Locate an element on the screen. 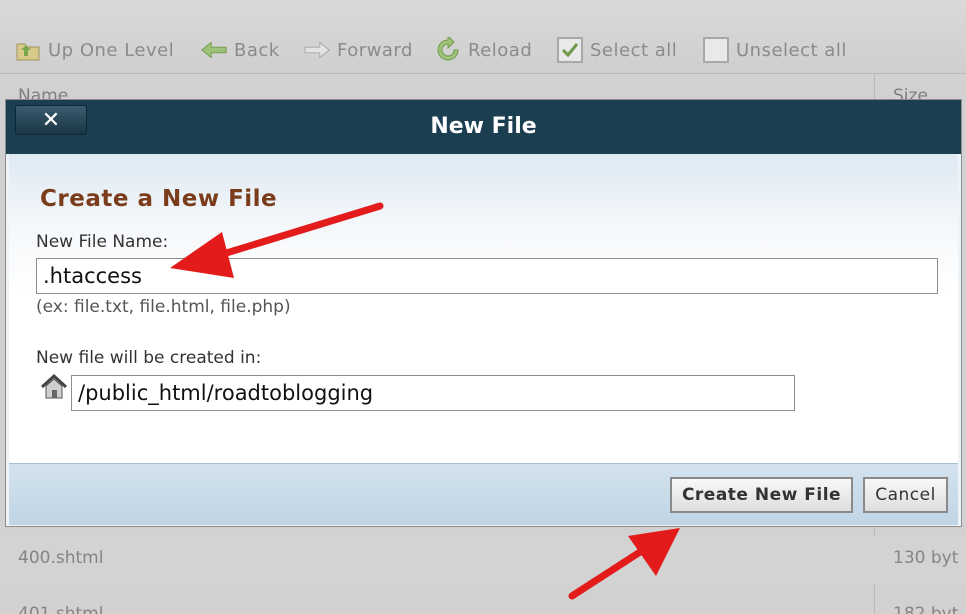  checkbox-empty-icon is located at coordinates (716, 50).